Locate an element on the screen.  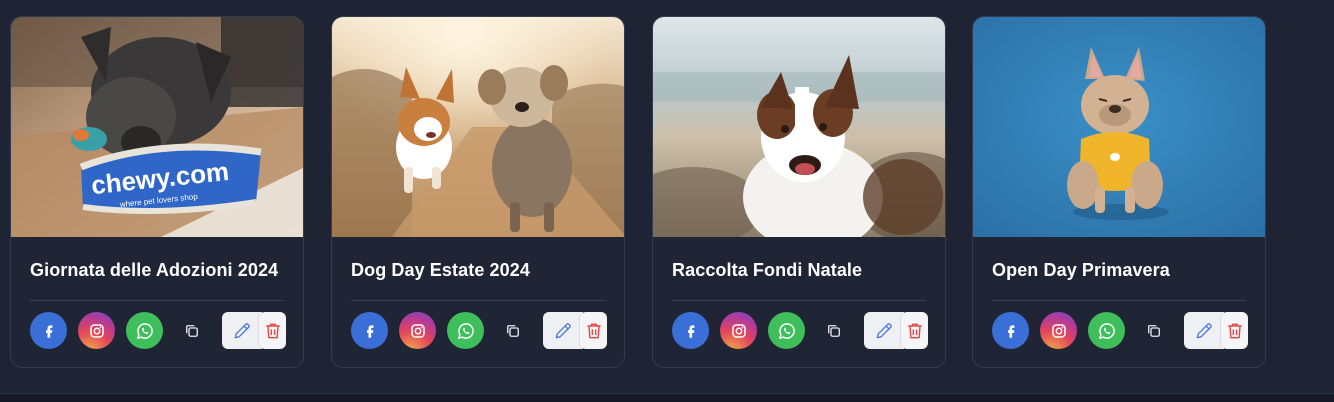
page-footer-strip is located at coordinates (667, 397).